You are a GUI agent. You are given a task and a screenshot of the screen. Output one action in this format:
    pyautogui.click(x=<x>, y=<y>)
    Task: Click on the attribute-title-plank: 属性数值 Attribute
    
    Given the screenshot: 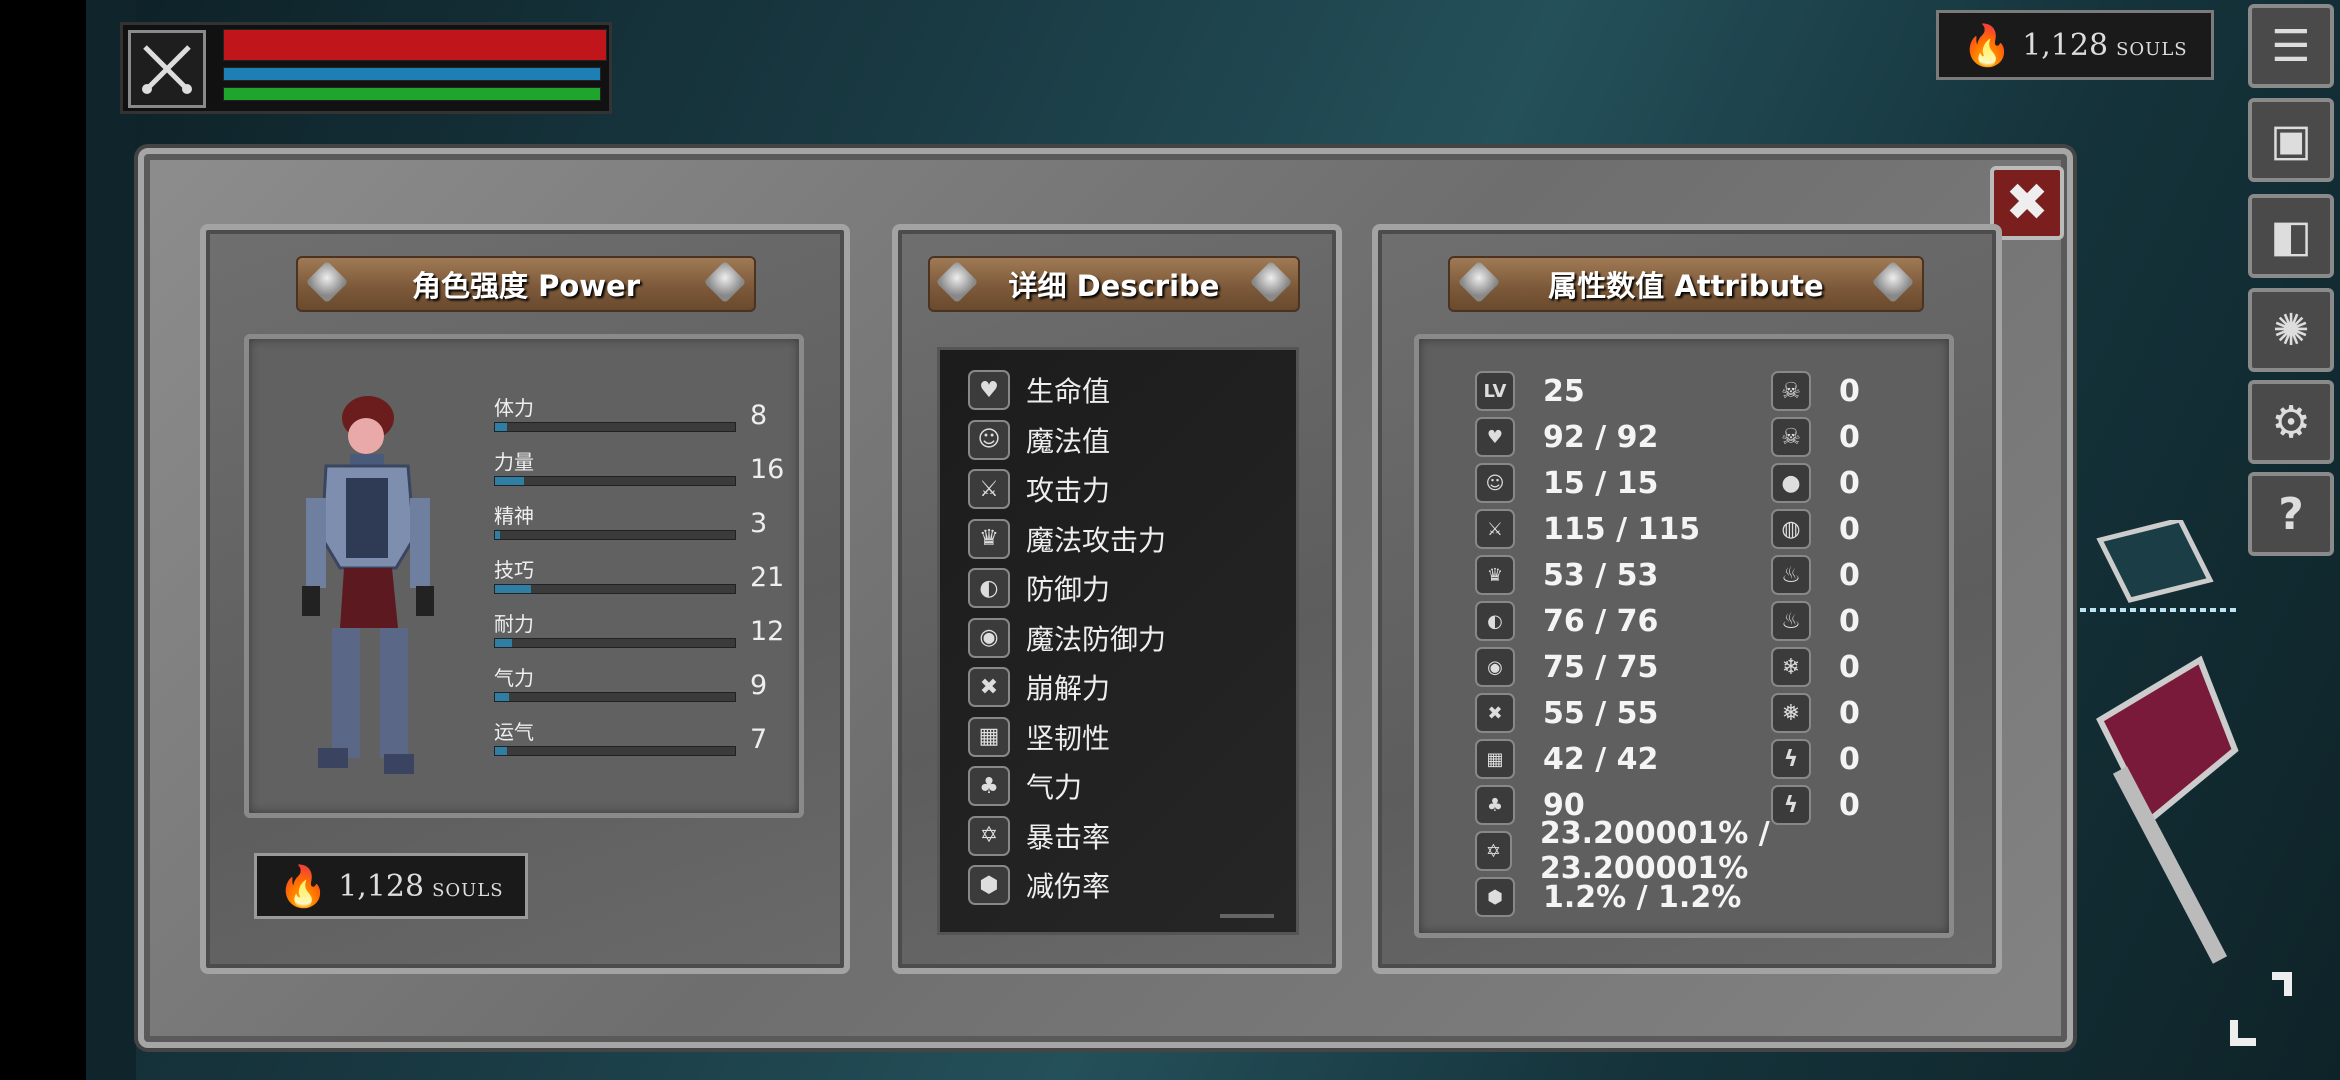 What is the action you would take?
    pyautogui.click(x=1686, y=284)
    